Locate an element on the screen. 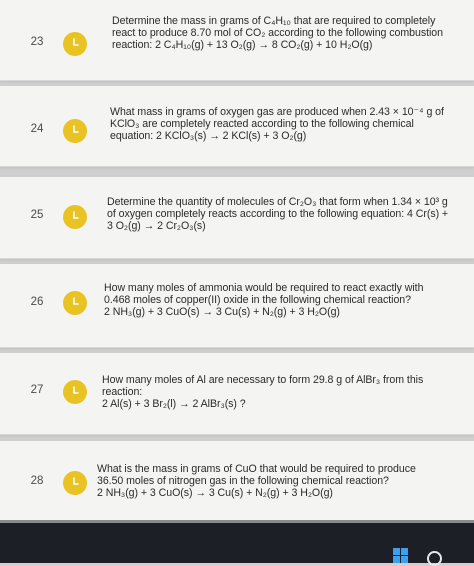  search-icon is located at coordinates (434, 558).